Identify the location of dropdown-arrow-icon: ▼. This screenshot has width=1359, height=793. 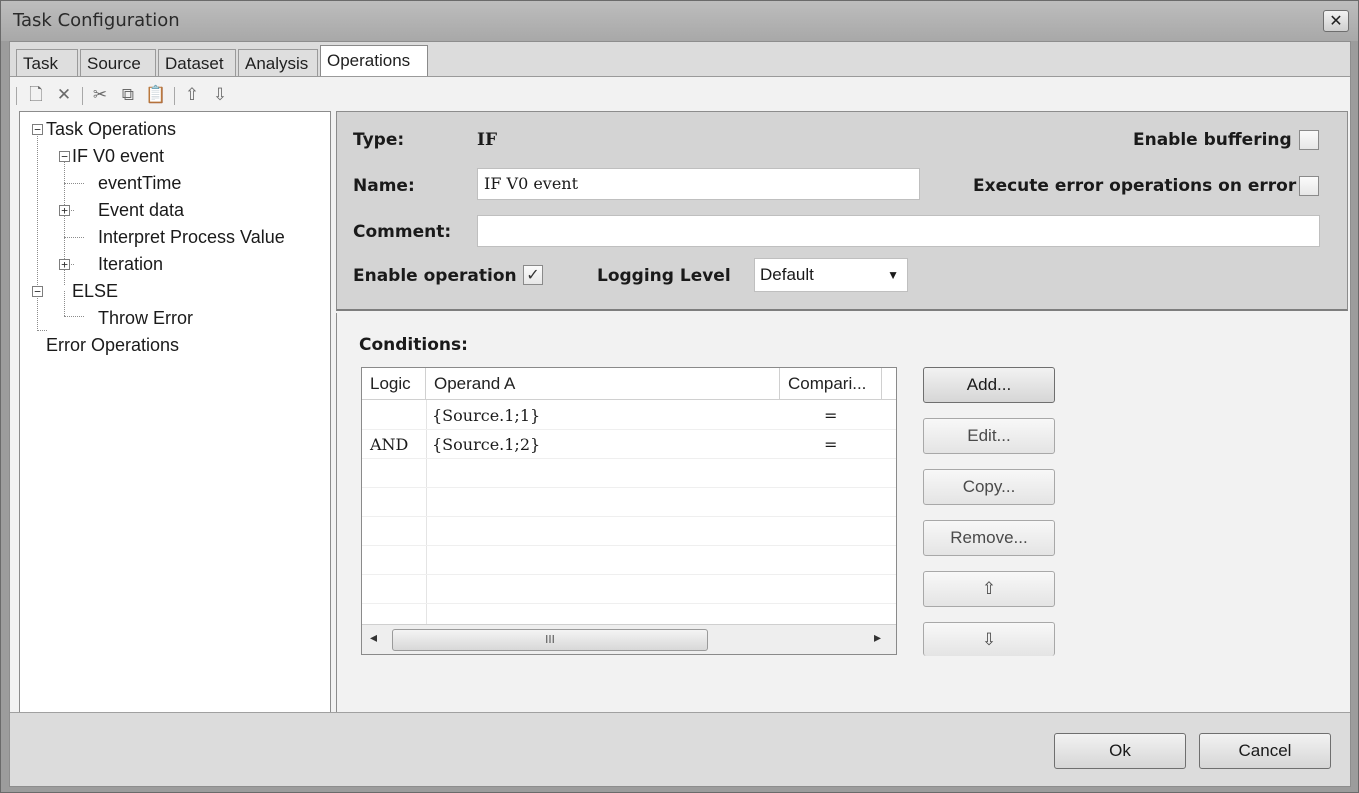
(893, 275).